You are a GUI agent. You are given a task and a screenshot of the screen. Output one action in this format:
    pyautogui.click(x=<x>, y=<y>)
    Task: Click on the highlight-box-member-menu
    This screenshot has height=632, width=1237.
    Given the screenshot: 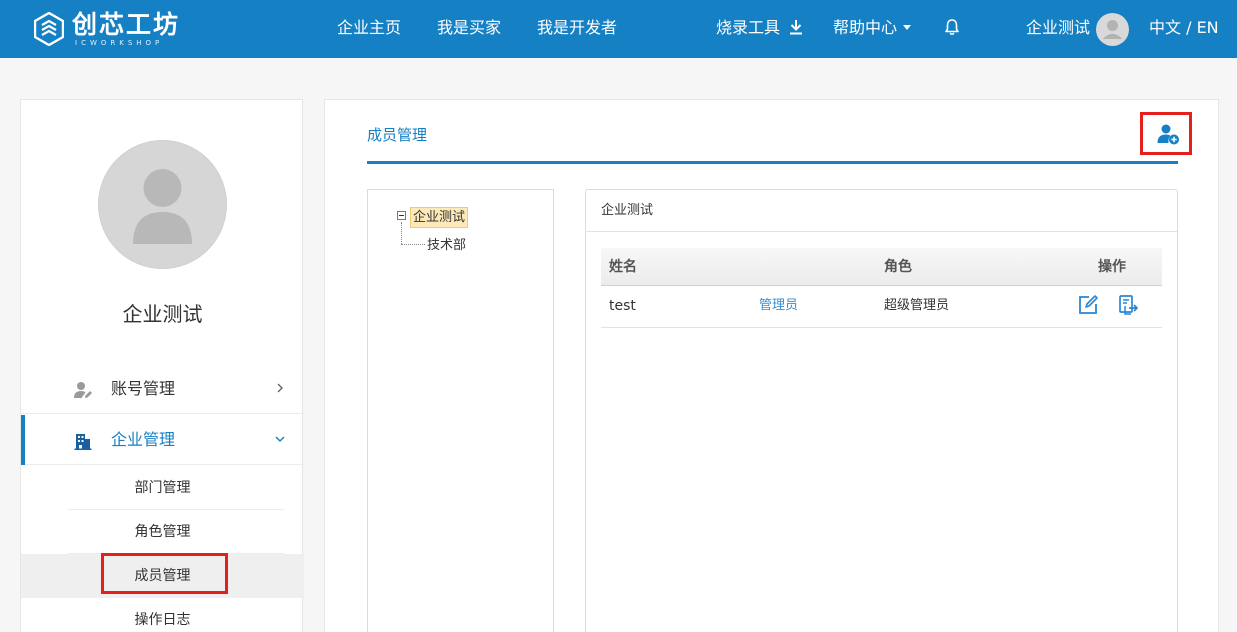 What is the action you would take?
    pyautogui.click(x=164, y=573)
    